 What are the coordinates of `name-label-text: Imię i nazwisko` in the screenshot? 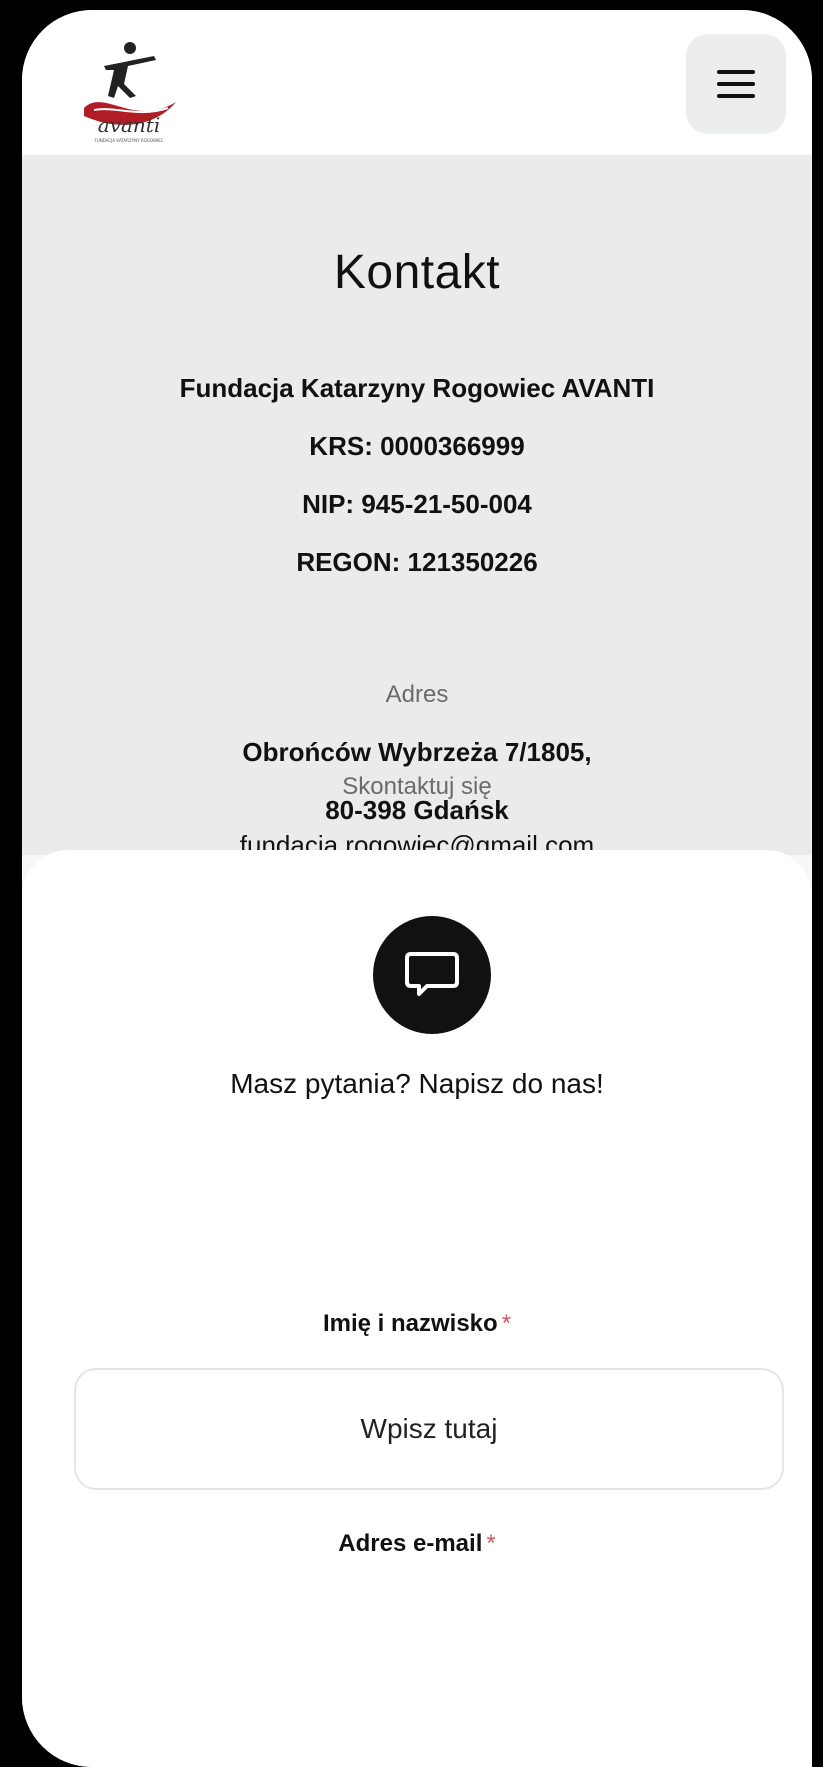 It's located at (410, 1323).